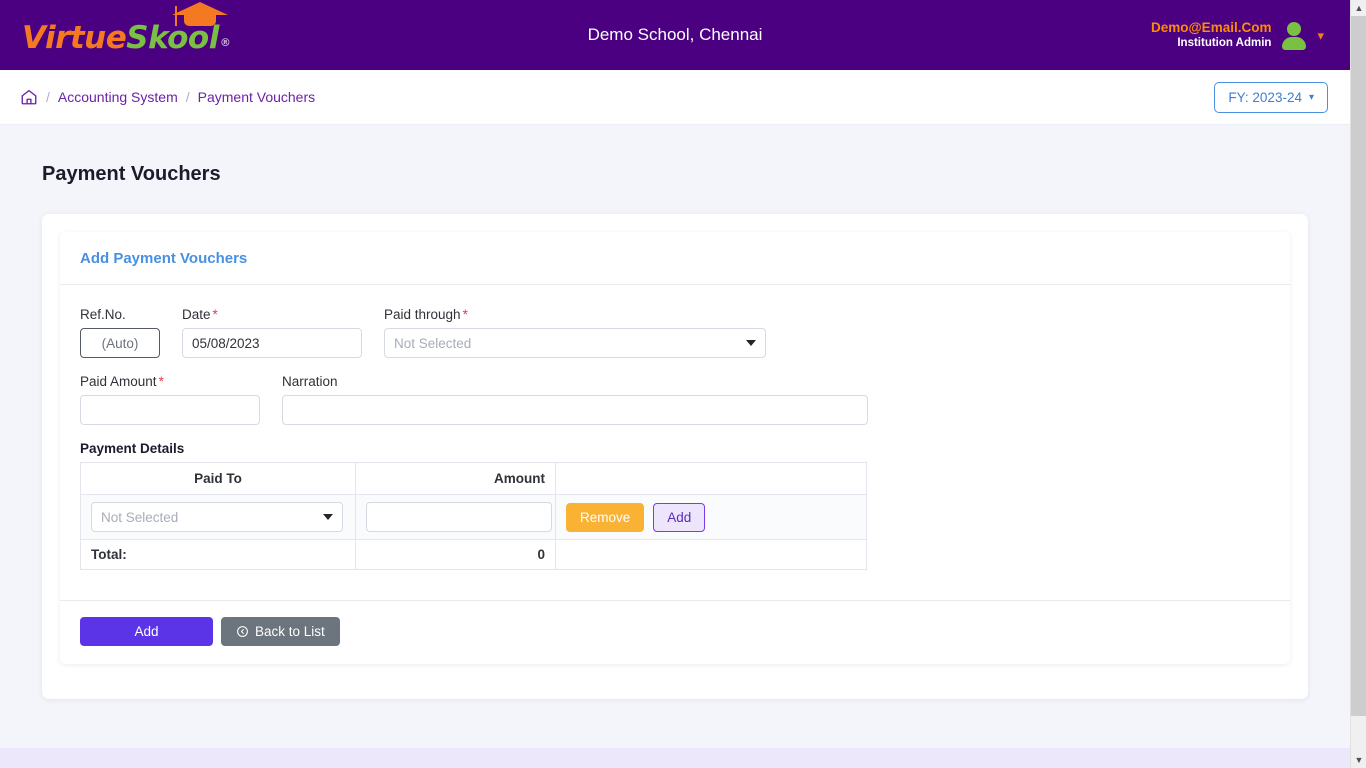  What do you see at coordinates (225, 42) in the screenshot?
I see `logo-registered-mark: ®` at bounding box center [225, 42].